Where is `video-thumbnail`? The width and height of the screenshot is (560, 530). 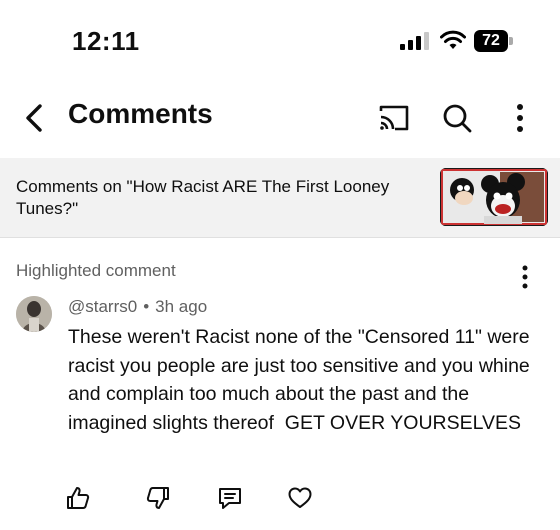
video-thumbnail is located at coordinates (494, 197).